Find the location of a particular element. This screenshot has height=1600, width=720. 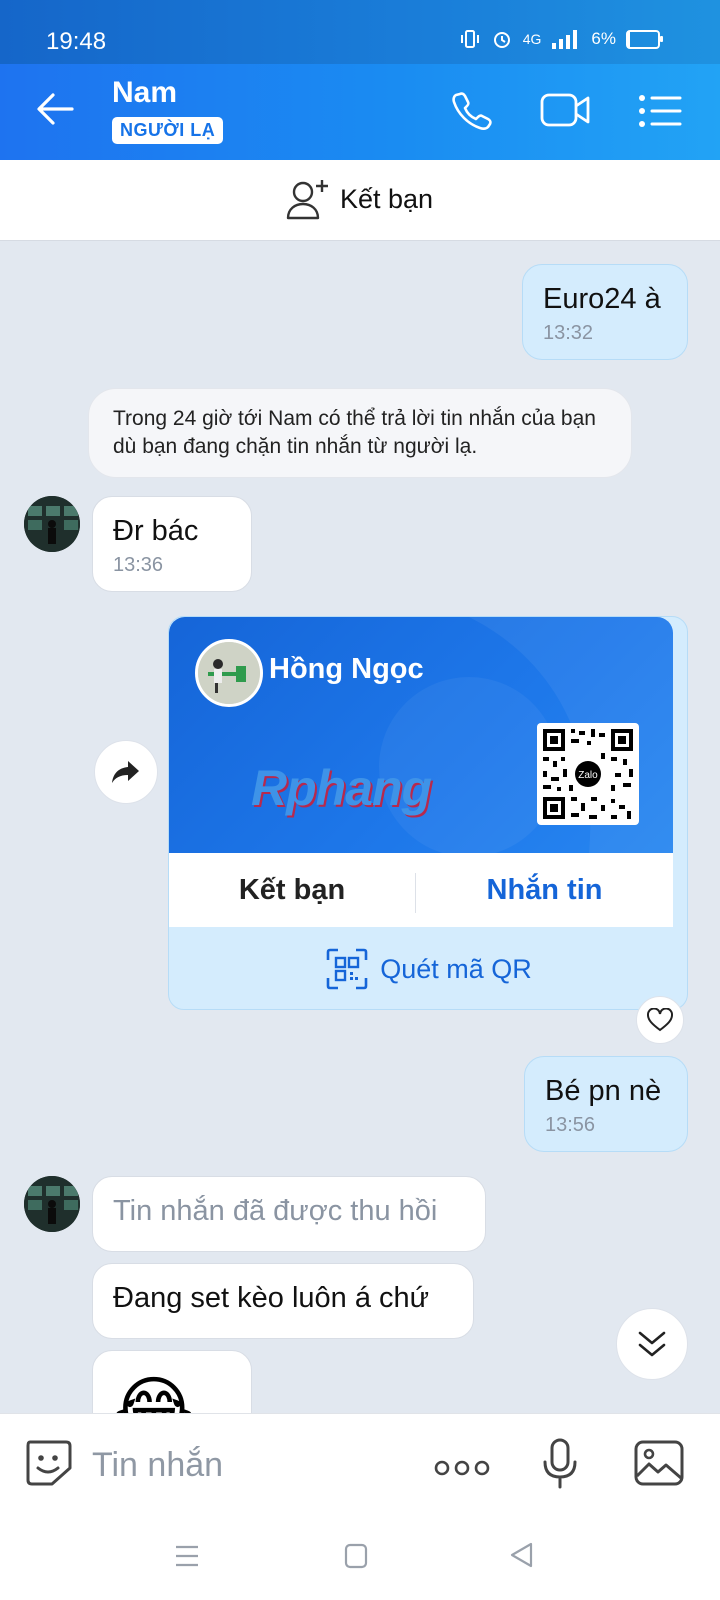

card-message-button: Nhắn tin is located at coordinates (544, 890).